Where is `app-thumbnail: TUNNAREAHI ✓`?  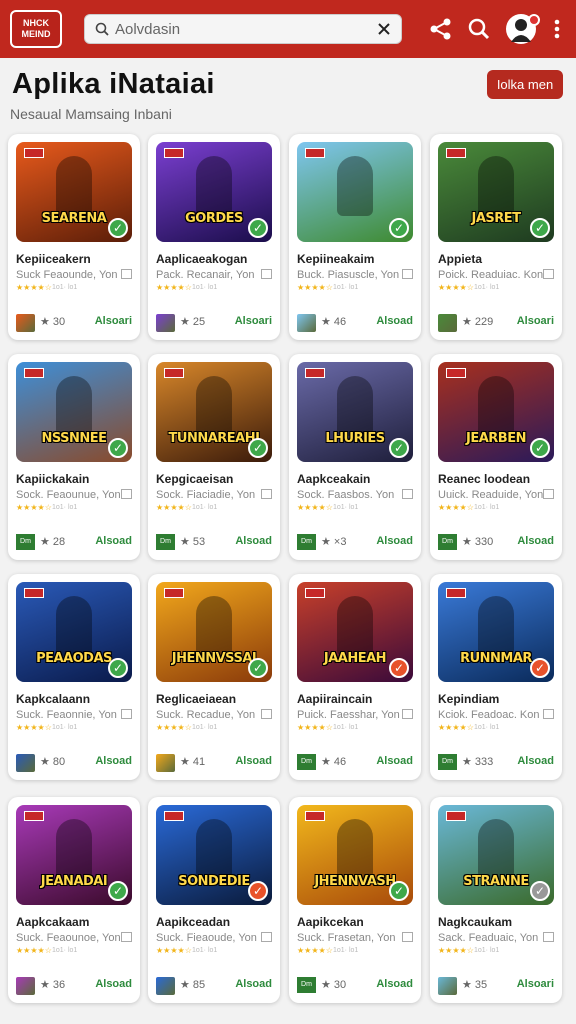 app-thumbnail: TUNNAREAHI ✓ is located at coordinates (214, 412).